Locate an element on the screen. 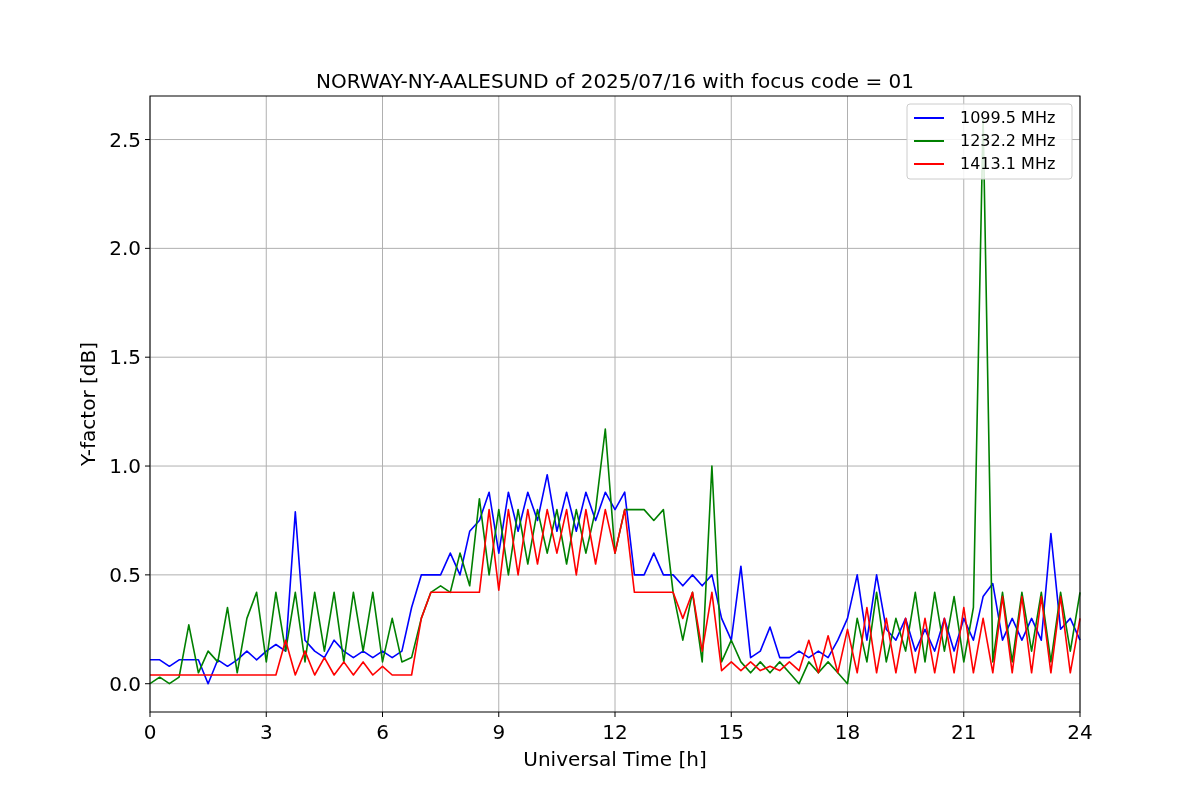 Image resolution: width=1200 pixels, height=800 pixels. y-tick-label: 1.5 is located at coordinates (125, 357).